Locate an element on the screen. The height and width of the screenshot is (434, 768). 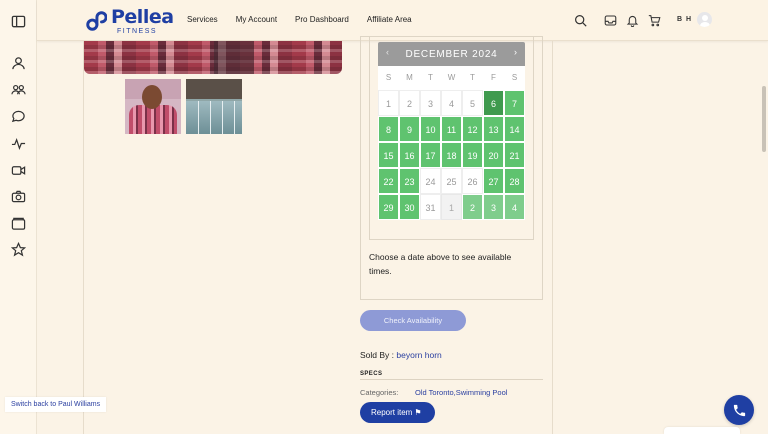
phone-icon is located at coordinates (739, 410).